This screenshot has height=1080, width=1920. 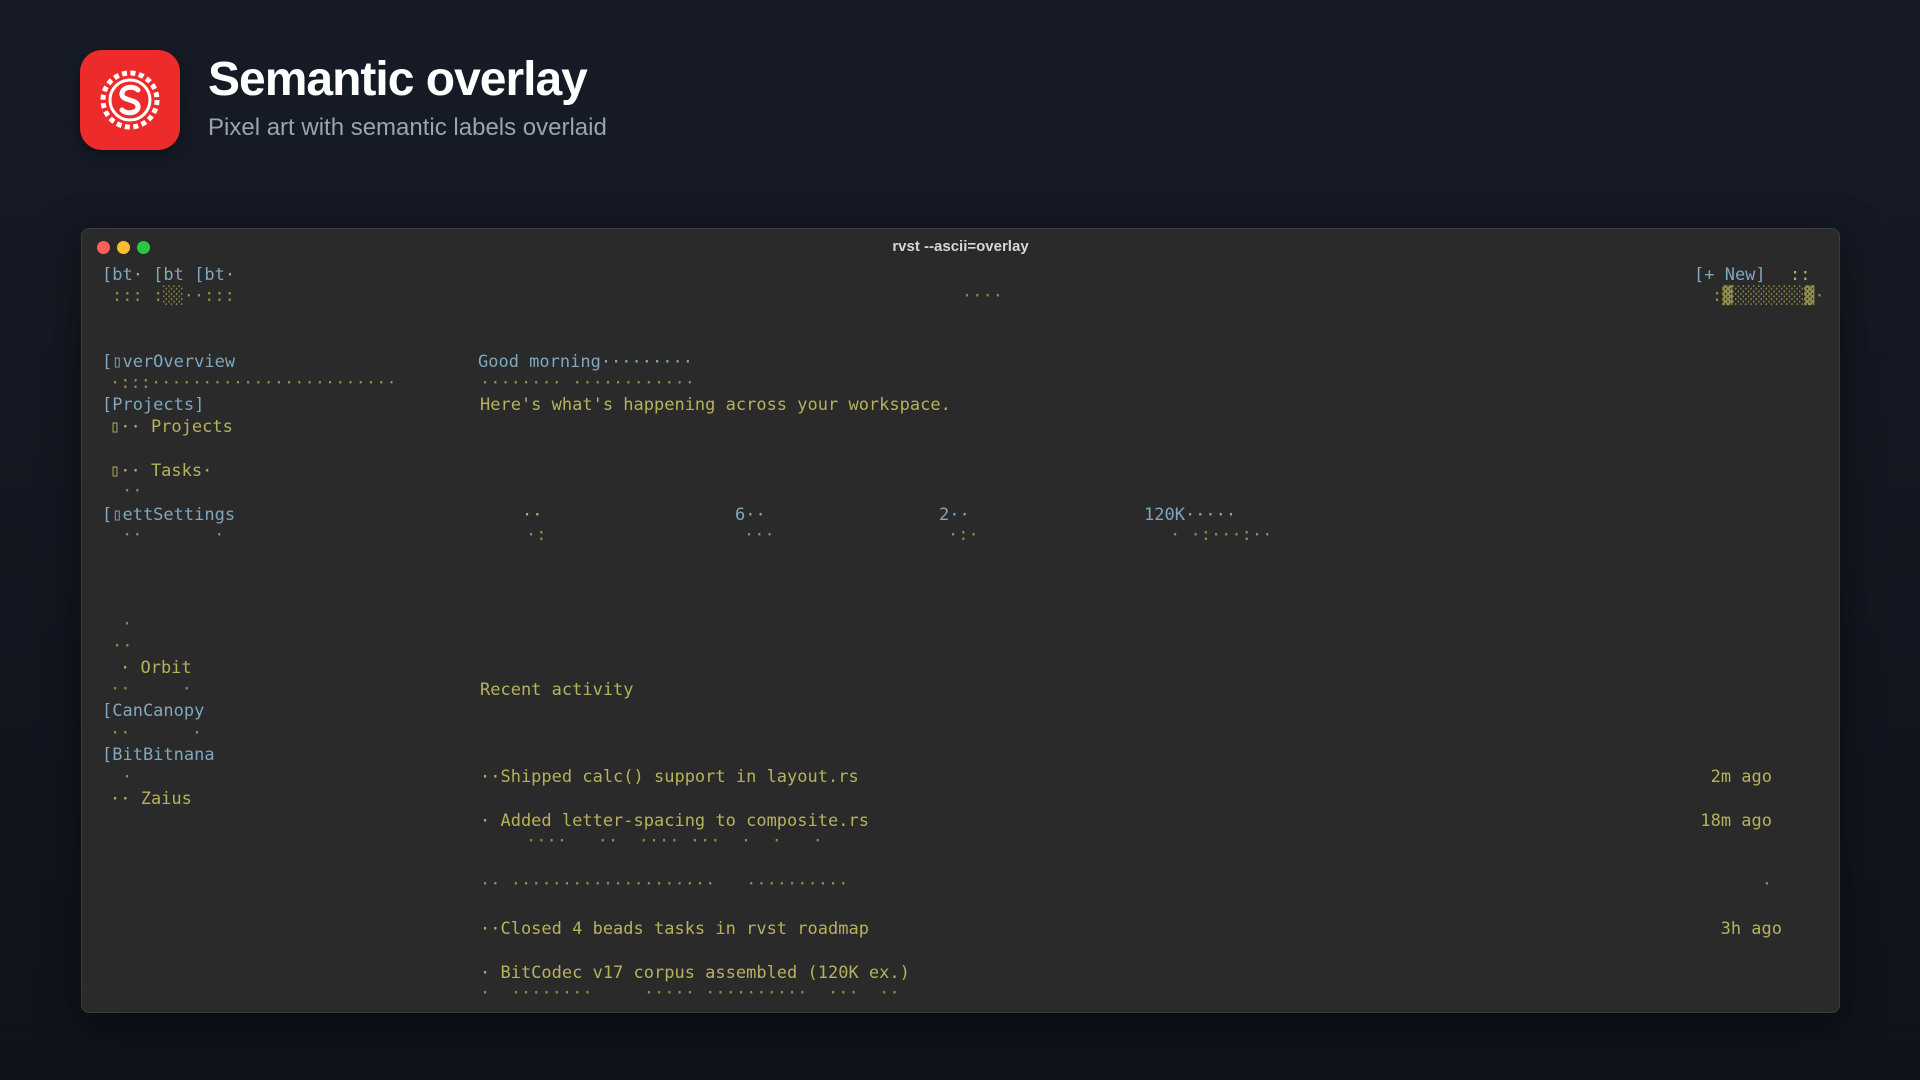 I want to click on stat-card-3-dots: ·:·, so click(x=963, y=535).